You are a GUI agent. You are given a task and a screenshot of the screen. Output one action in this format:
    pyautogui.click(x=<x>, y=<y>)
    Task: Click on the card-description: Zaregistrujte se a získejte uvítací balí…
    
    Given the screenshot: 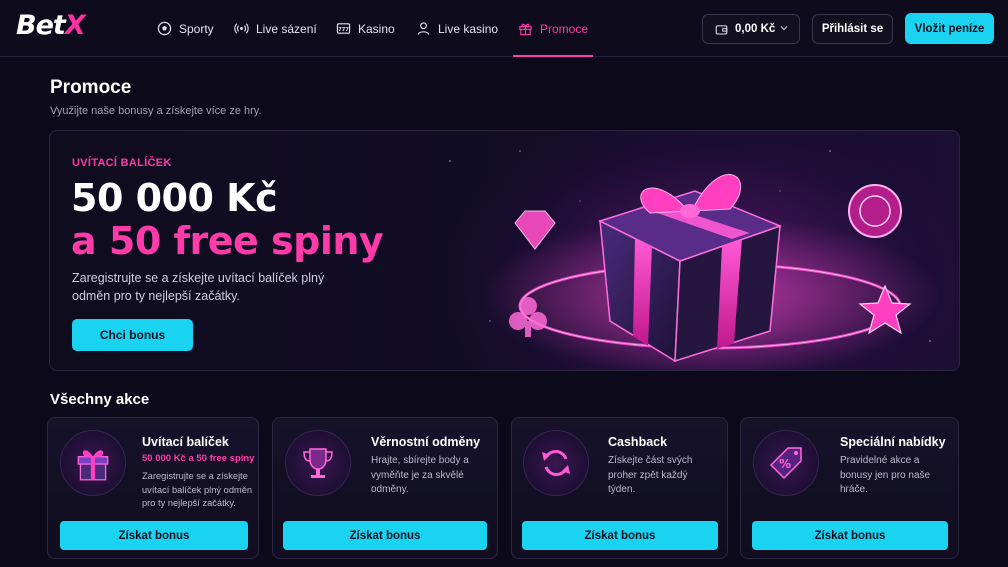 What is the action you would take?
    pyautogui.click(x=197, y=489)
    